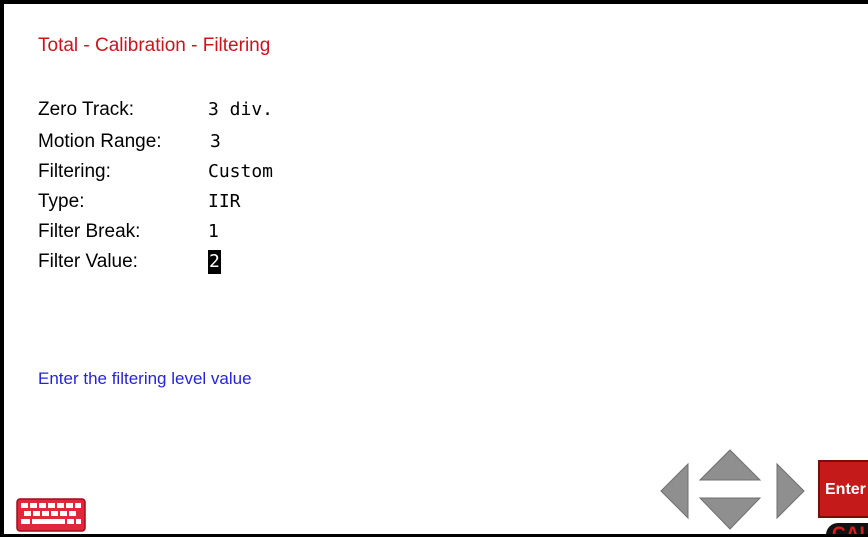 The width and height of the screenshot is (868, 537). I want to click on cal-button-label: CAL, so click(850, 530).